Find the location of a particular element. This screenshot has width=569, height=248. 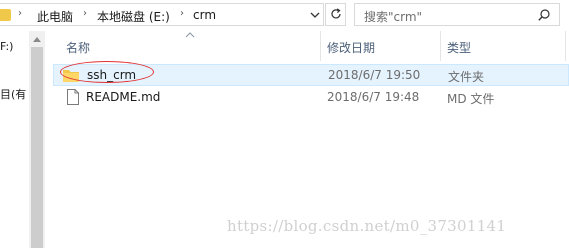

search-input: 搜索"crm" is located at coordinates (457, 14).